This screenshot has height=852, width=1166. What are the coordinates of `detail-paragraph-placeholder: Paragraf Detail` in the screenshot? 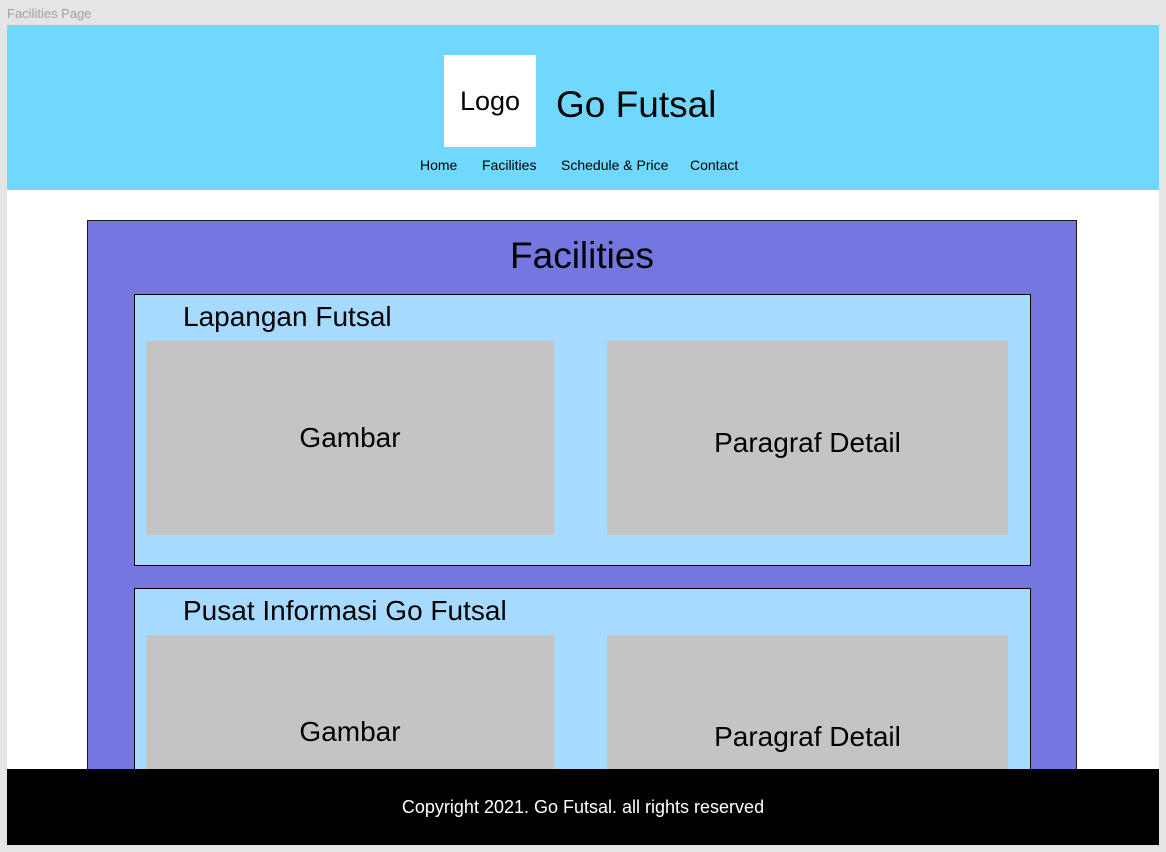 It's located at (807, 438).